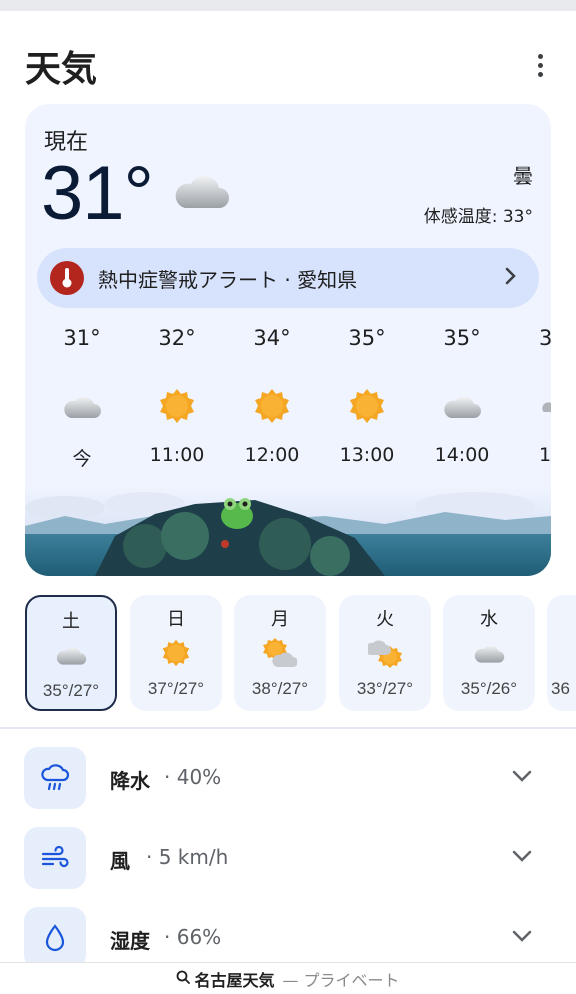 Image resolution: width=576 pixels, height=994 pixels. Describe the element at coordinates (234, 980) in the screenshot. I see `search-query: 名古屋天気` at that location.